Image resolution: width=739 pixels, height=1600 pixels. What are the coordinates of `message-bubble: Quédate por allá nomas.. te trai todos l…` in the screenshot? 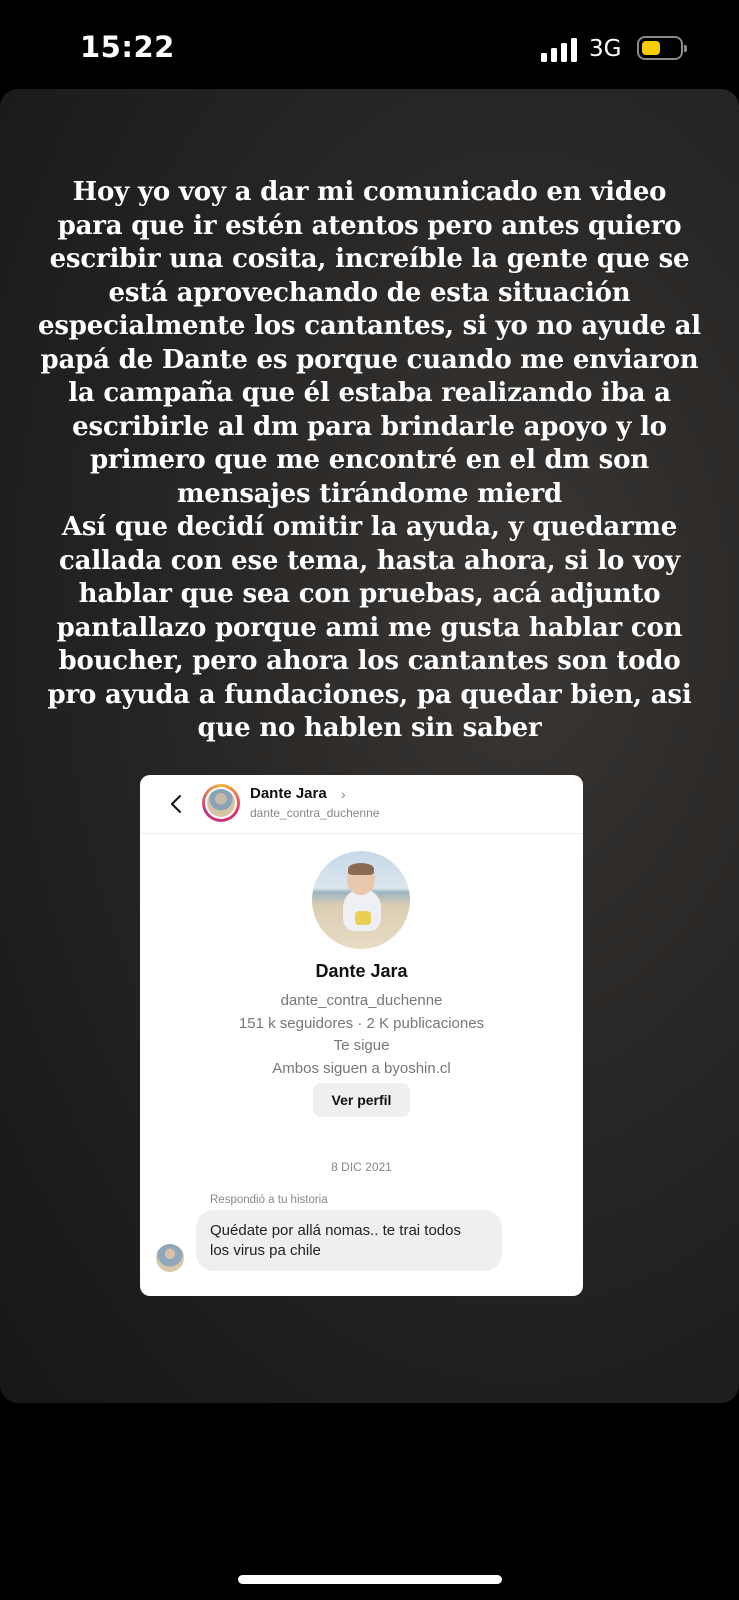 It's located at (349, 1240).